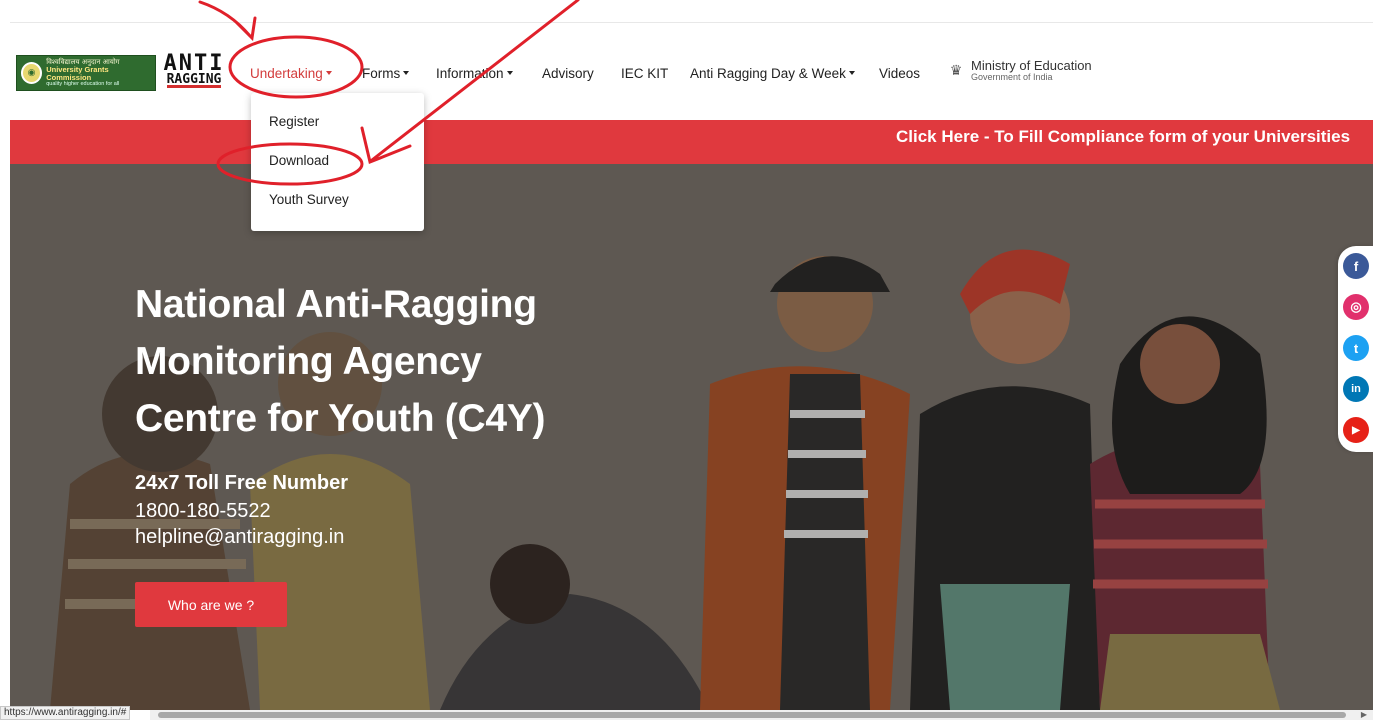 The image size is (1373, 720). What do you see at coordinates (240, 537) in the screenshot?
I see `helpline-email: helpline@antiragging.in` at bounding box center [240, 537].